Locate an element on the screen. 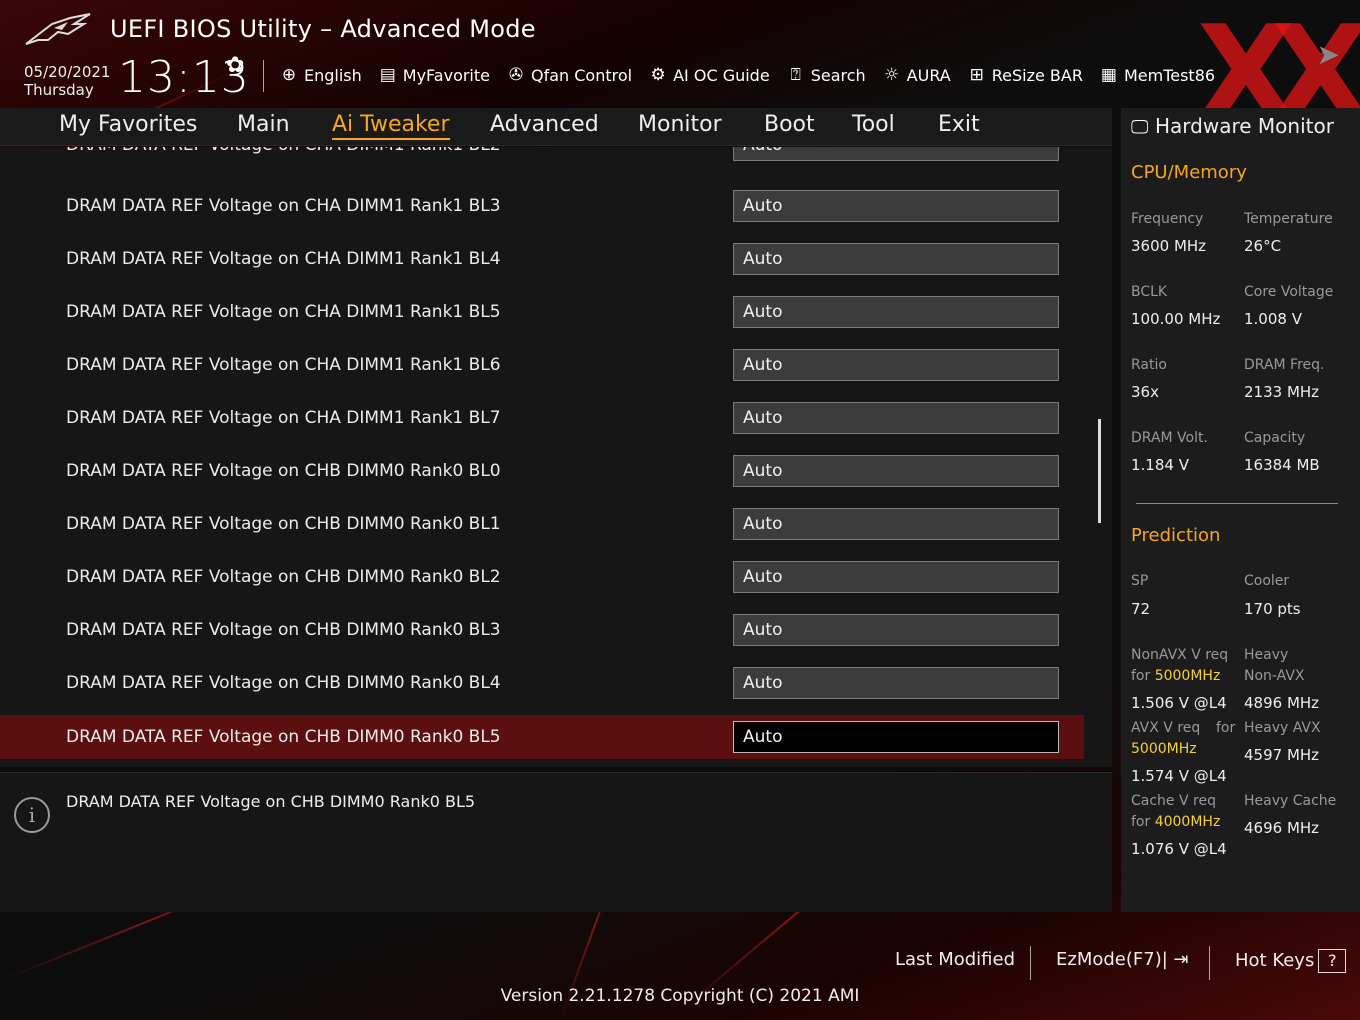  toolbar-search-button: ⍰ Search is located at coordinates (825, 75).